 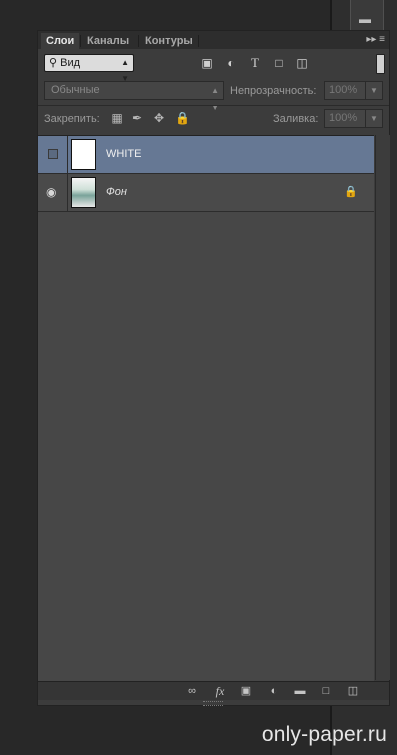 I want to click on tab-paths: Контуры, so click(x=169, y=41).